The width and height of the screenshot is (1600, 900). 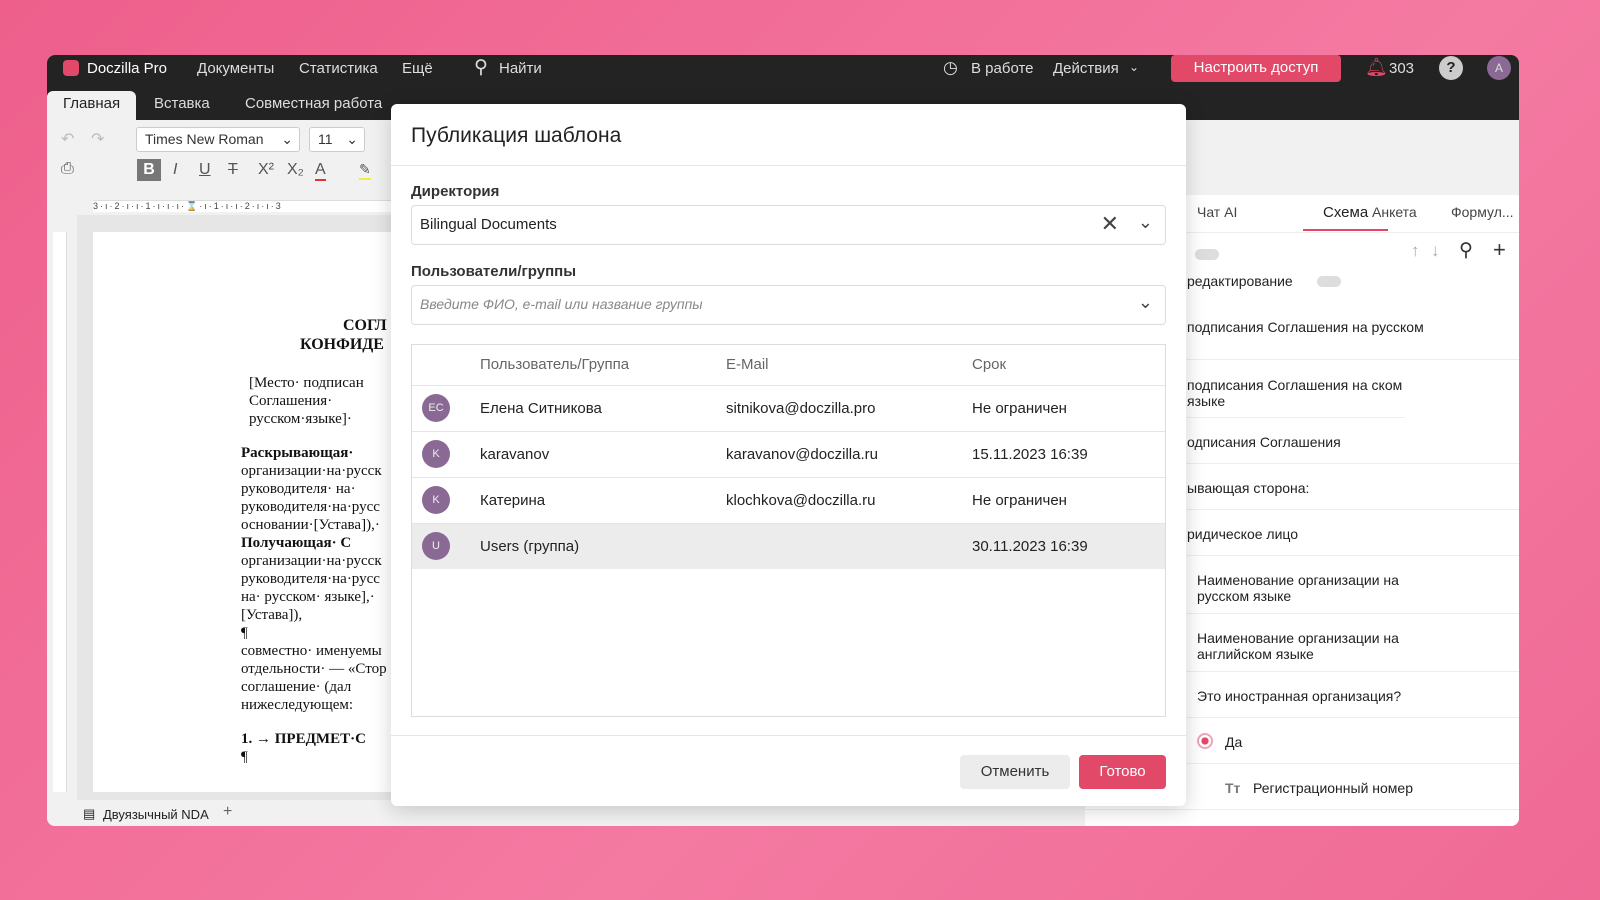 I want to click on nav-documents: Документы, so click(x=235, y=68).